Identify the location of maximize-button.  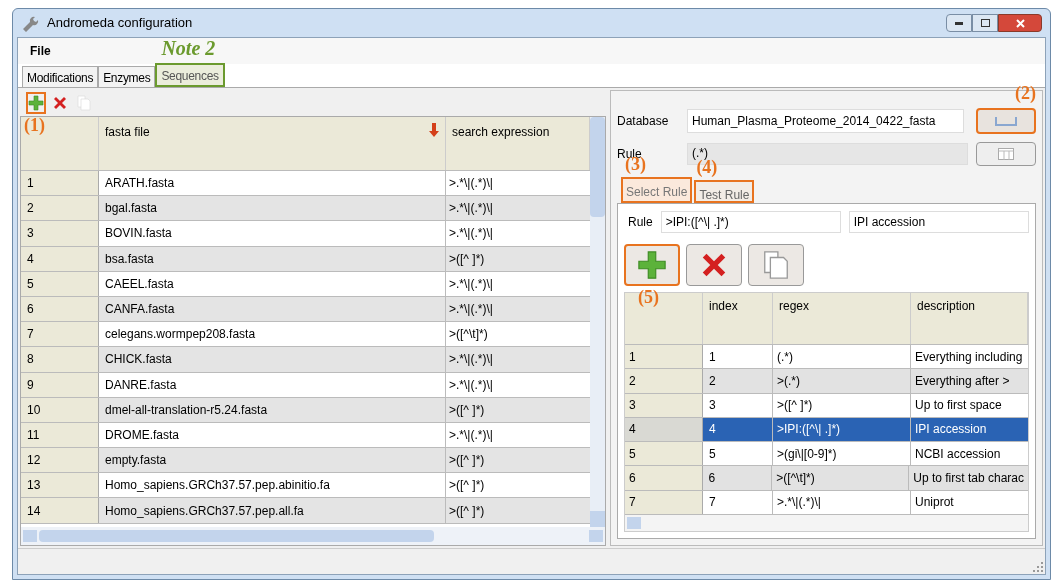
(985, 23).